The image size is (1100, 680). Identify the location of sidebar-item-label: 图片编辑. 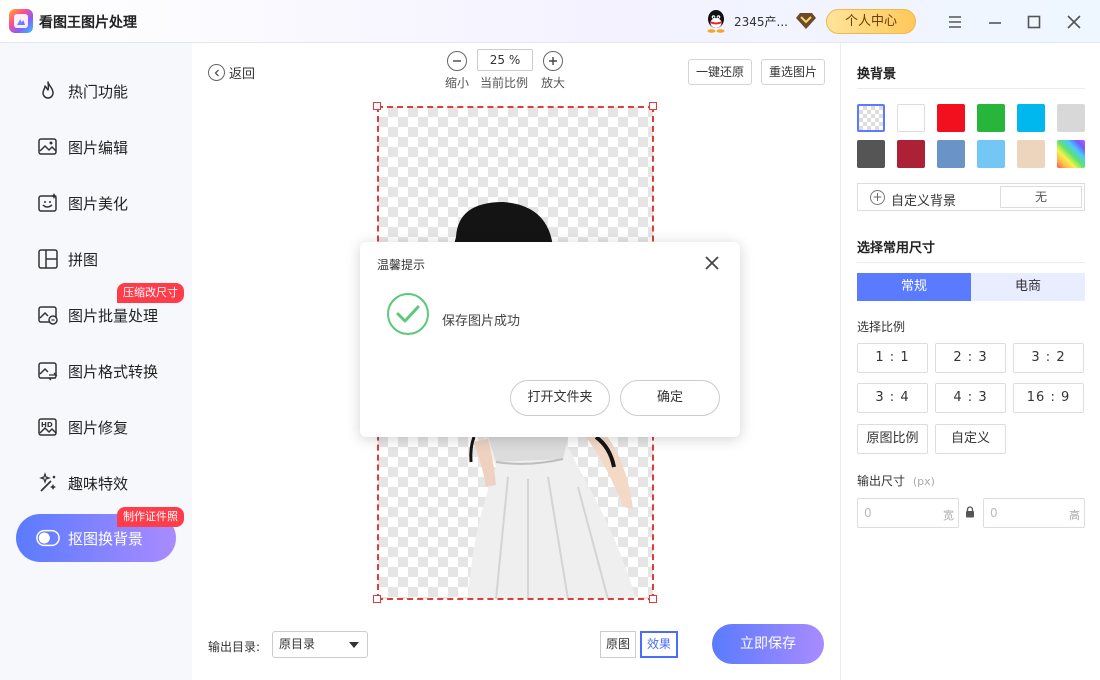
(98, 147).